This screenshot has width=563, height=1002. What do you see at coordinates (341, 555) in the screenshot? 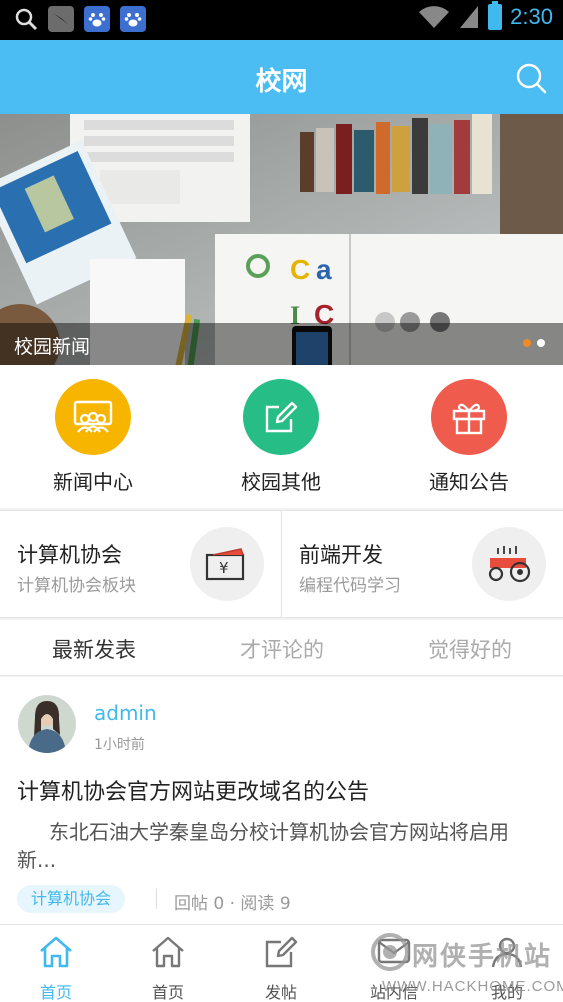
I see `board-title: 前端开发` at bounding box center [341, 555].